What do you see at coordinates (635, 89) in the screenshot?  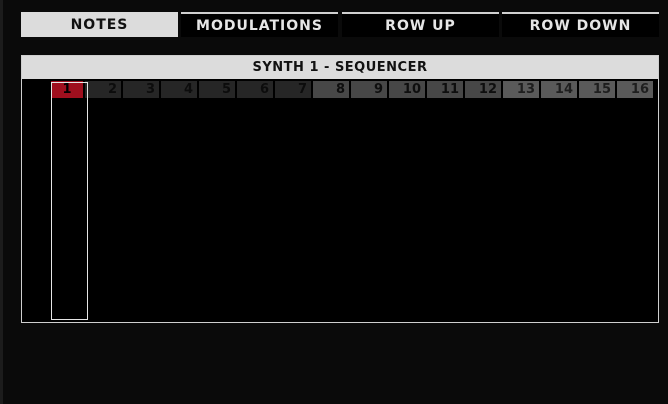 I see `step-cell-16: 16` at bounding box center [635, 89].